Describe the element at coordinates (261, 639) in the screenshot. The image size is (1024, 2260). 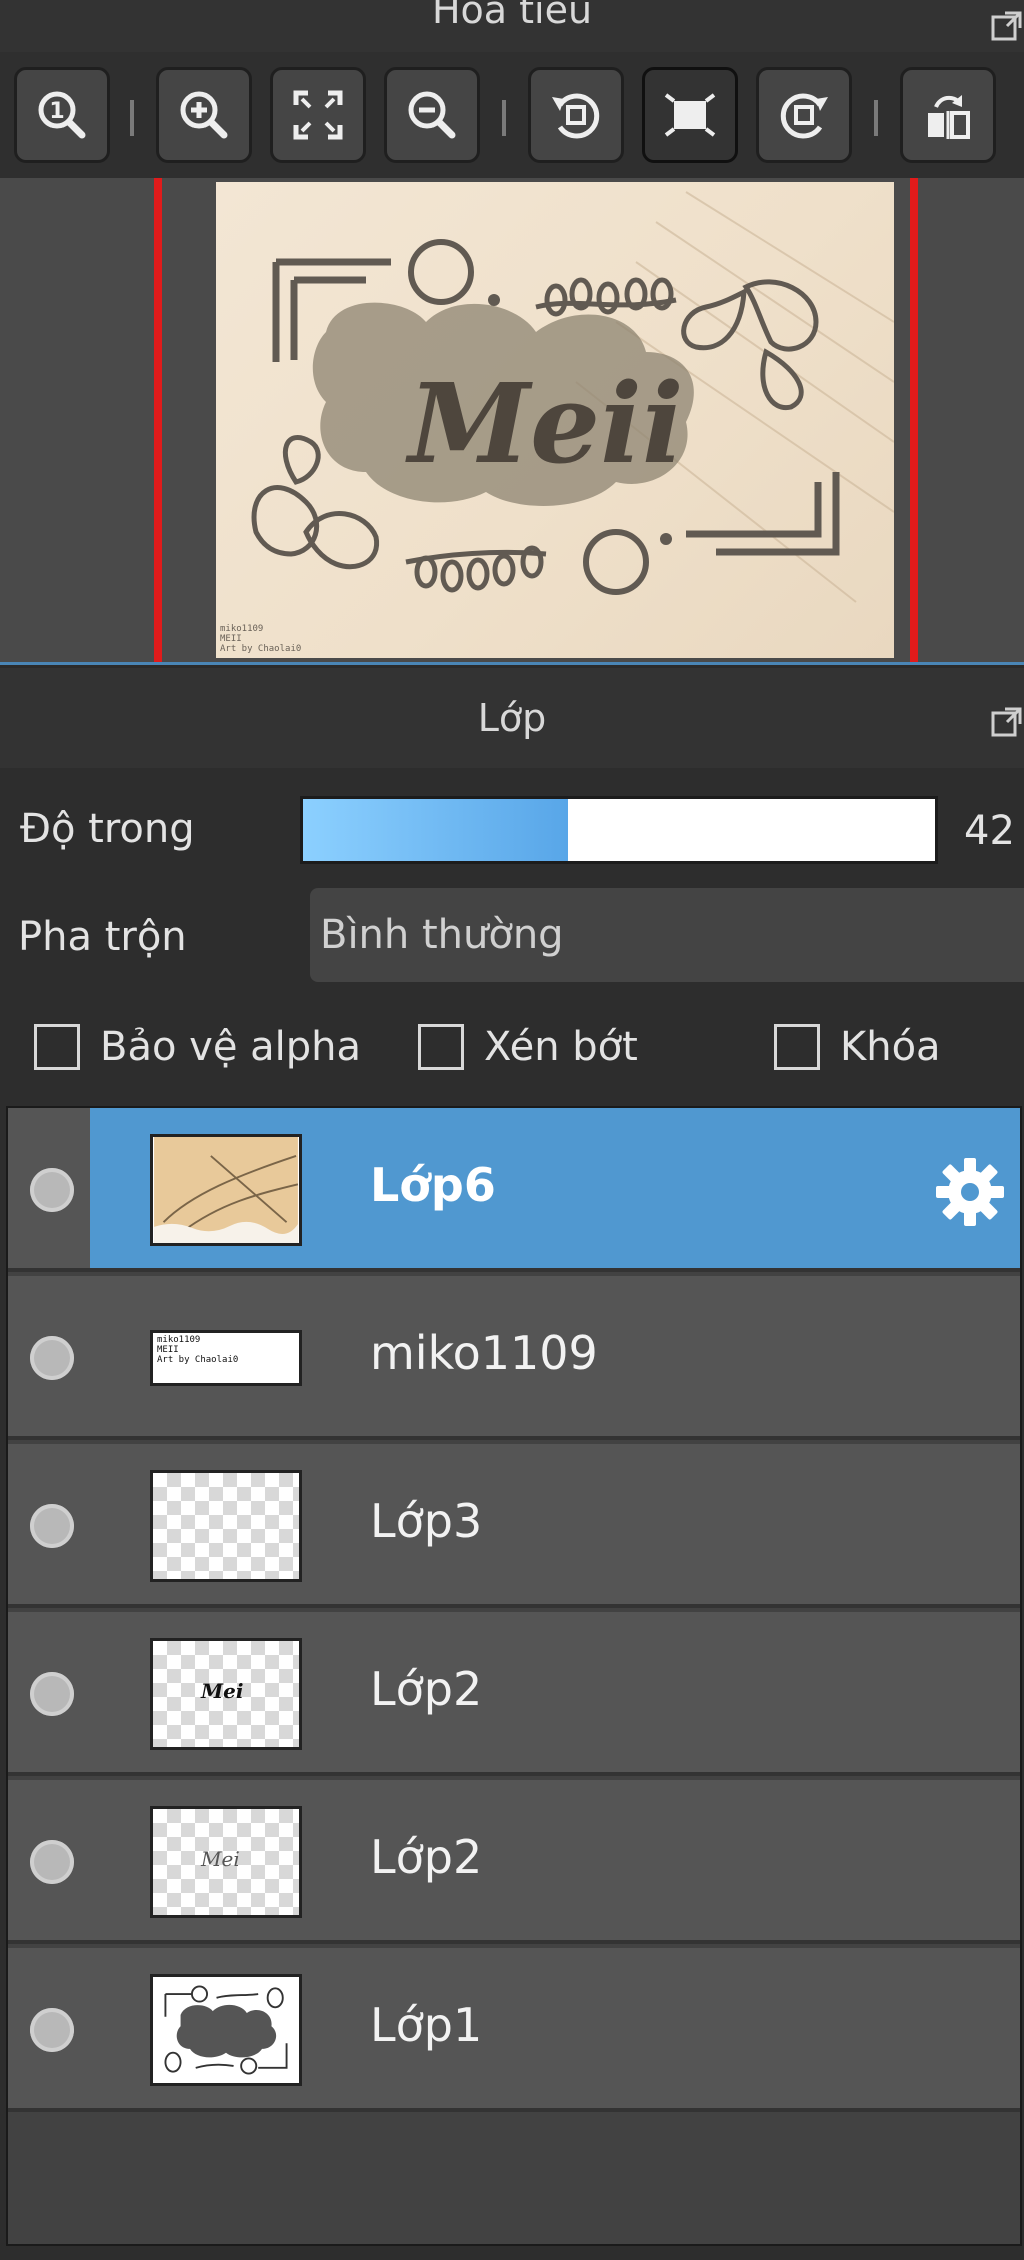
I see `watermark-text: miko1109 MEII Art by Chaolai0` at that location.